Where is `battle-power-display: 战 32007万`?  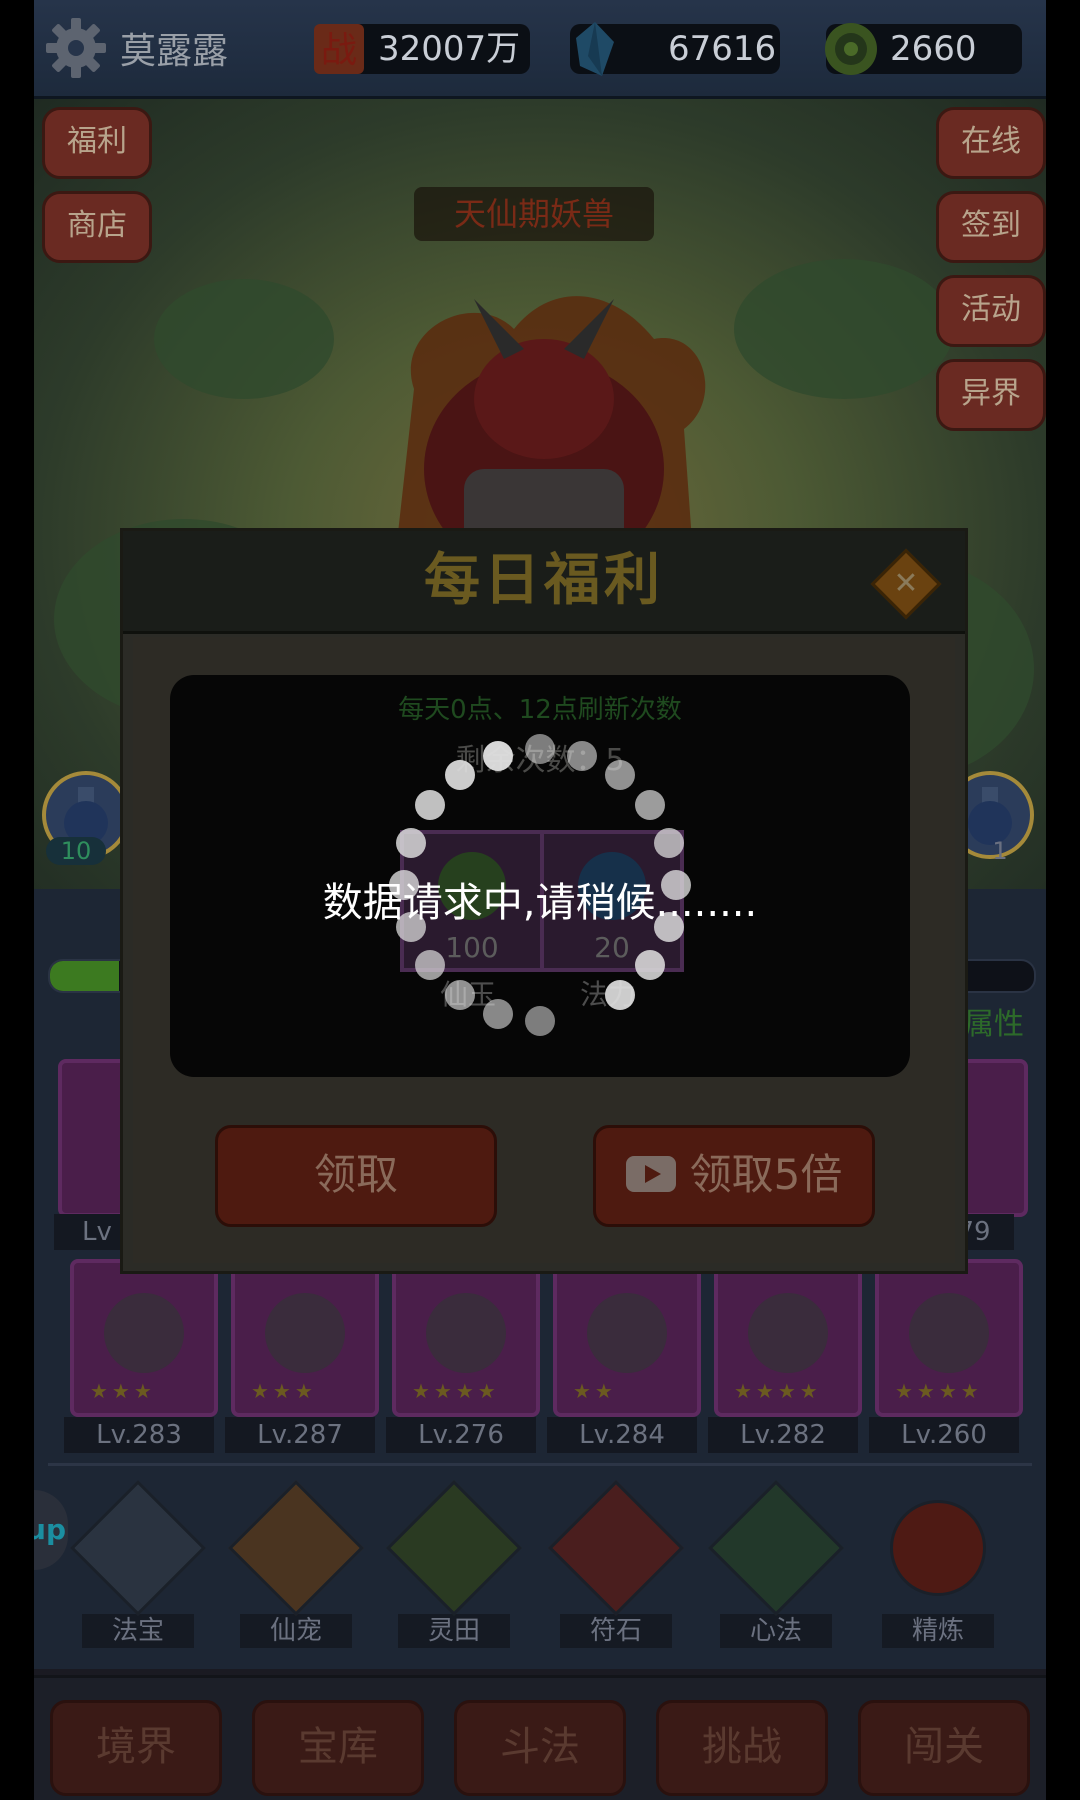 battle-power-display: 战 32007万 is located at coordinates (422, 49).